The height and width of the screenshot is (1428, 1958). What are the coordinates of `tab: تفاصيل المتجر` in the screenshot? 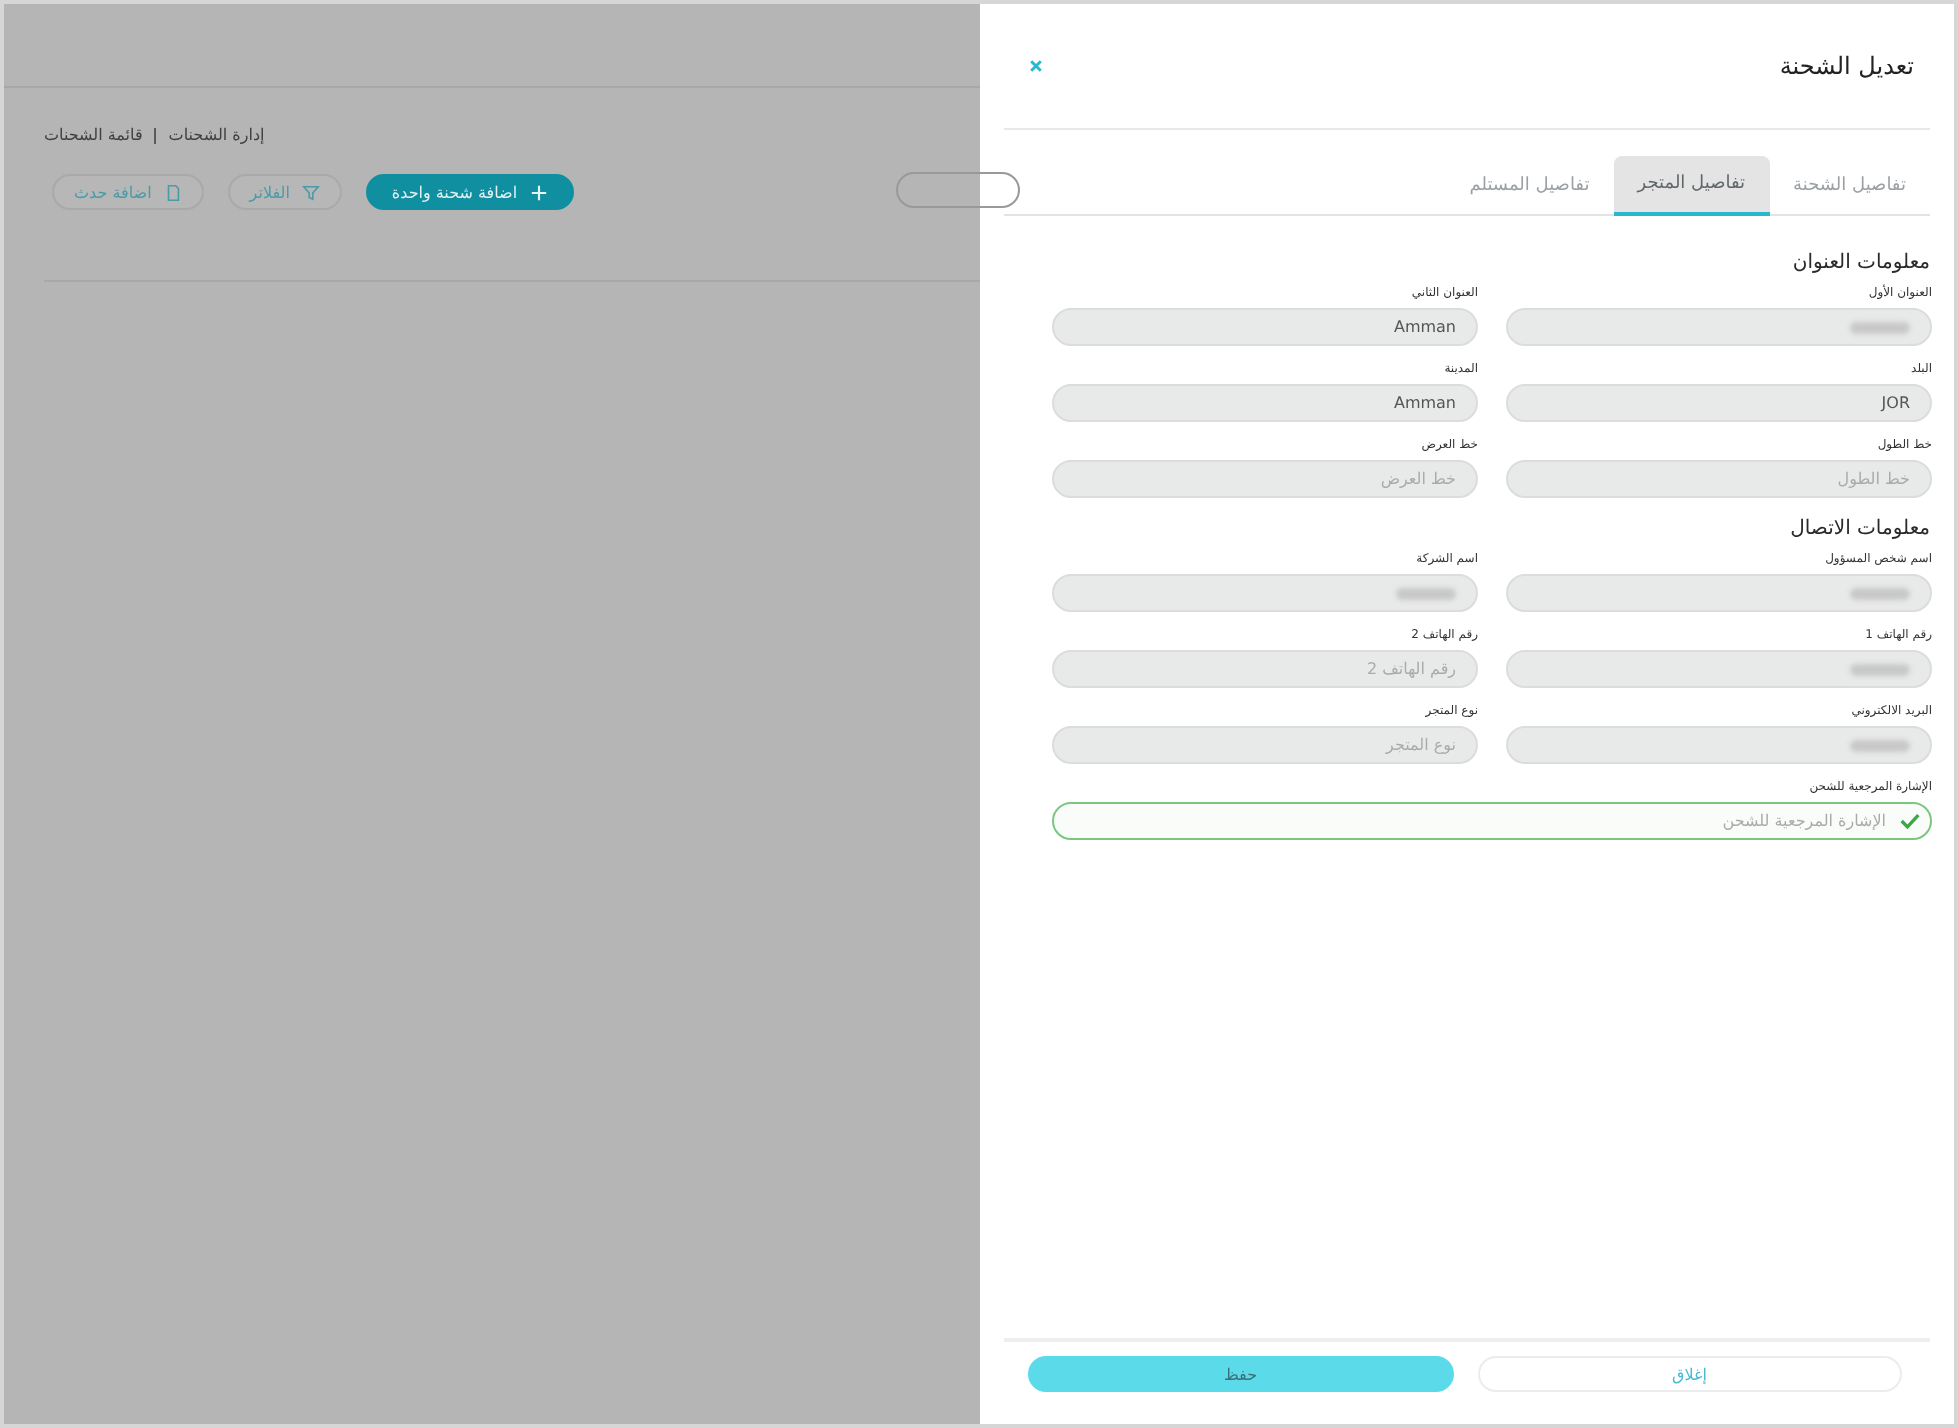 It's located at (1691, 186).